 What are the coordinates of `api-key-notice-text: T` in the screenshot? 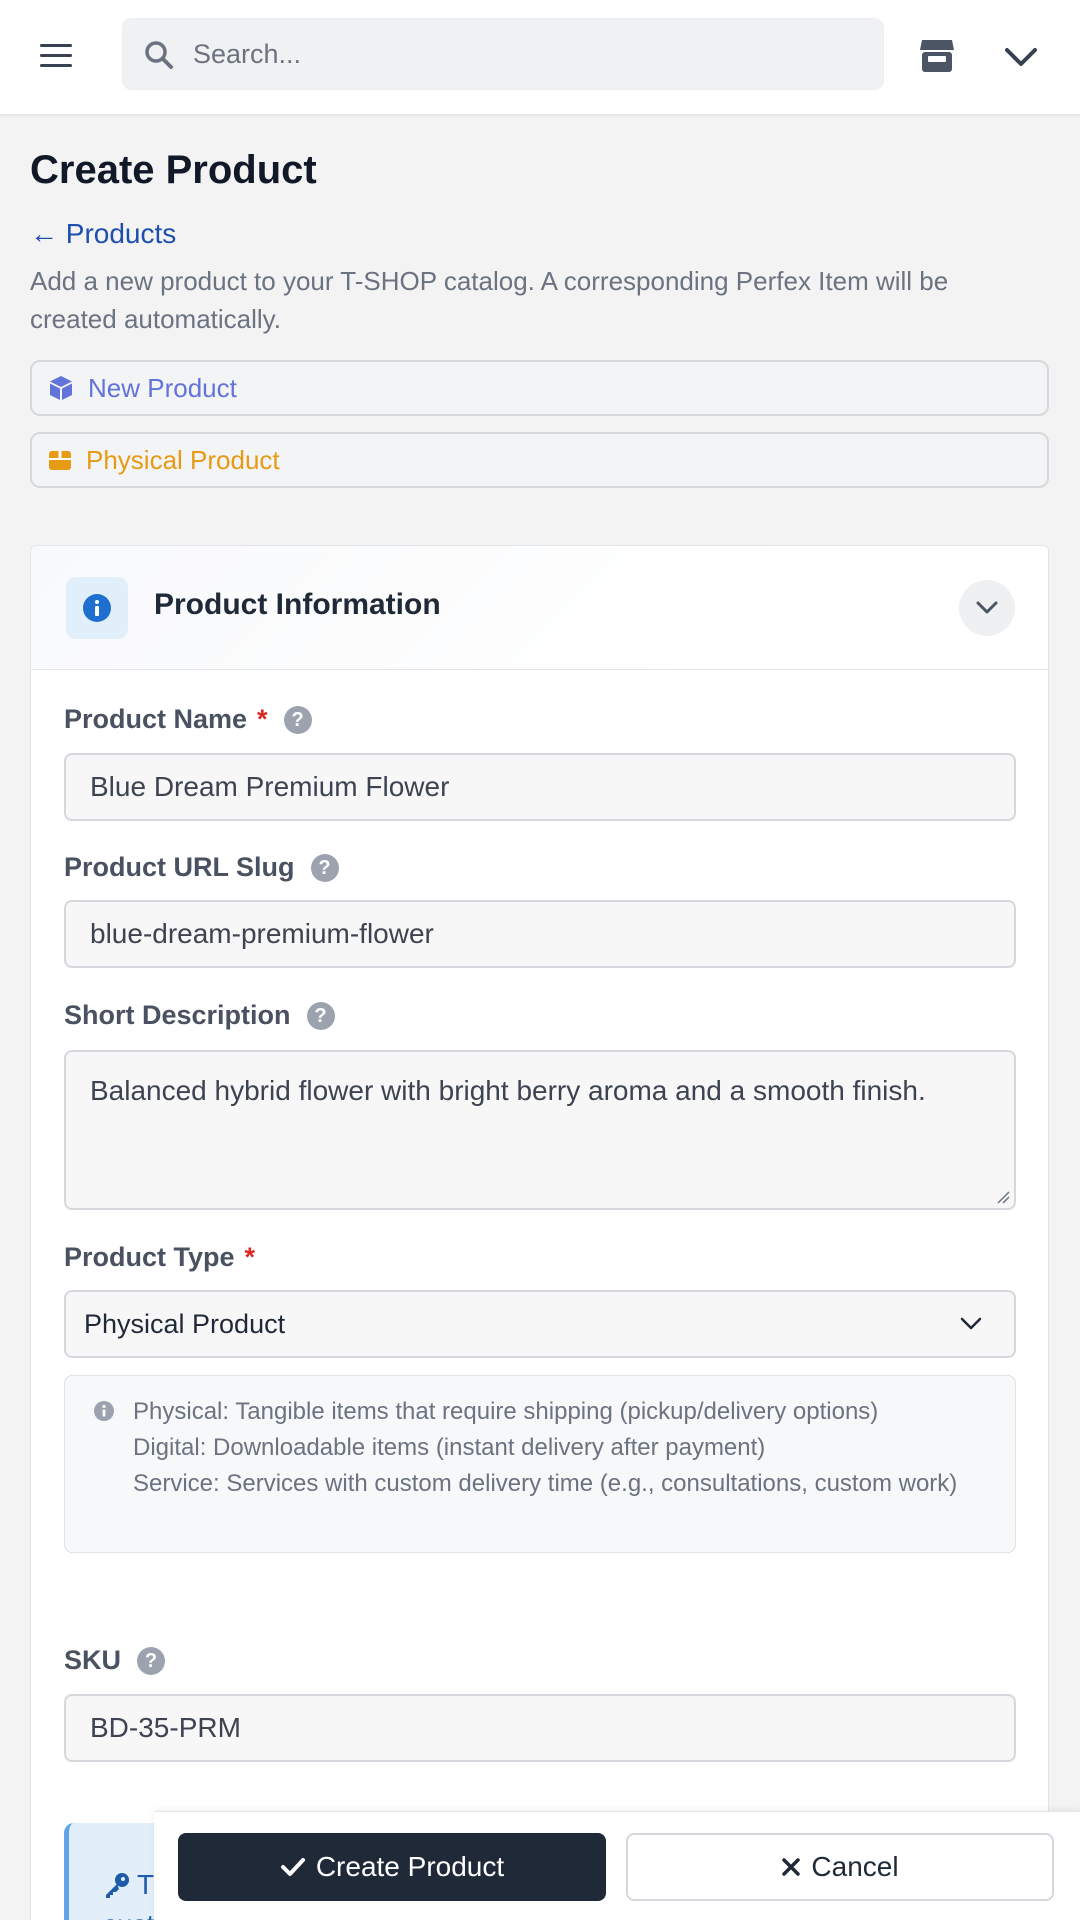 It's located at (146, 1884).